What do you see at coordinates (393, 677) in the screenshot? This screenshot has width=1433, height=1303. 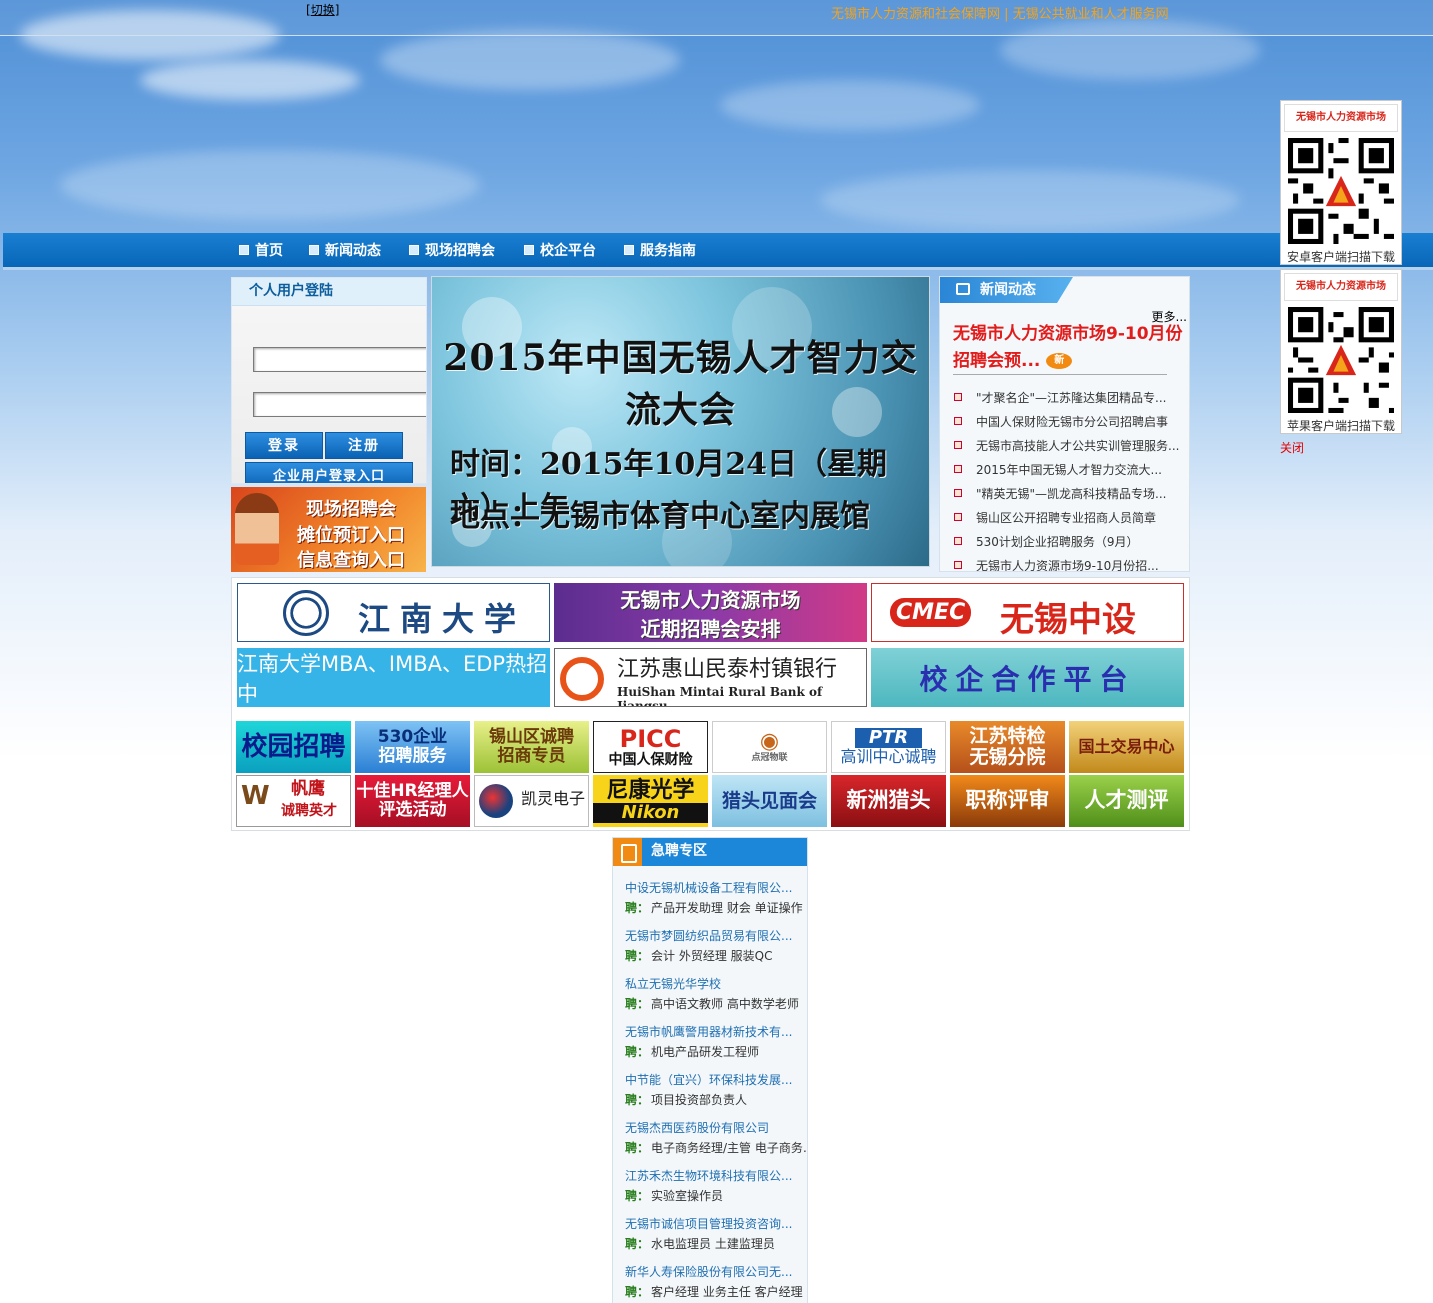 I see `ad-jiangnan-mba: 江南大学MBA、IMBA、EDP热招中` at bounding box center [393, 677].